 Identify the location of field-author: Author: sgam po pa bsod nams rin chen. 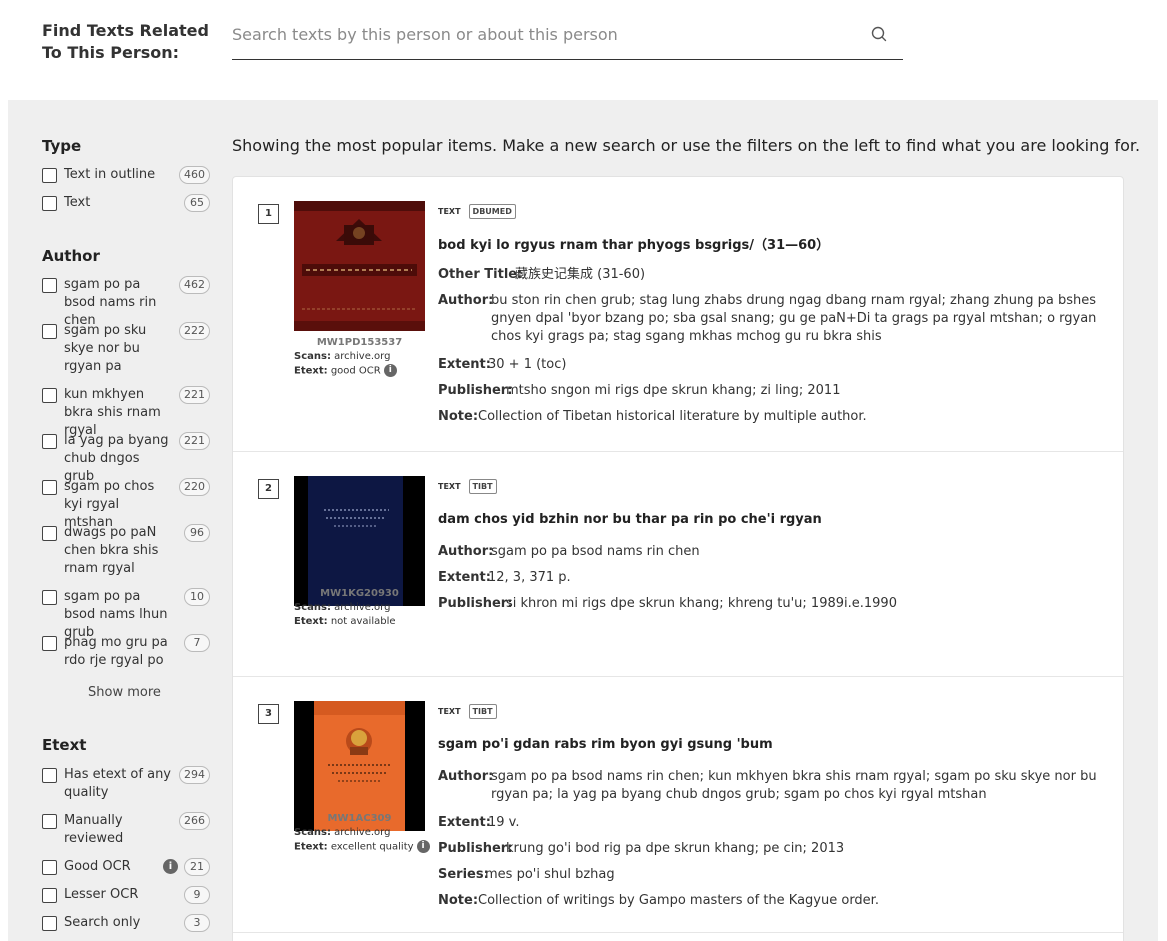
(773, 552).